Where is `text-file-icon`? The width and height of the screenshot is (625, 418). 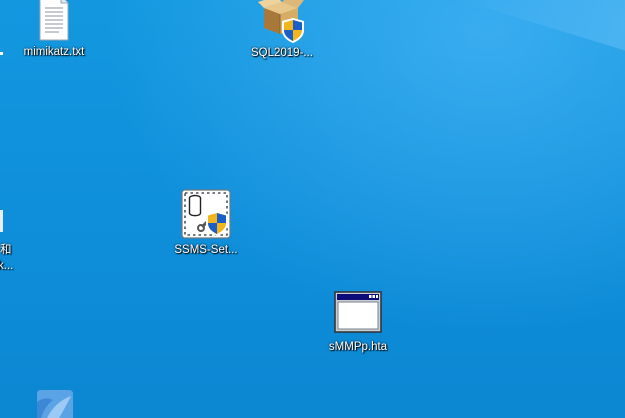 text-file-icon is located at coordinates (54, 22).